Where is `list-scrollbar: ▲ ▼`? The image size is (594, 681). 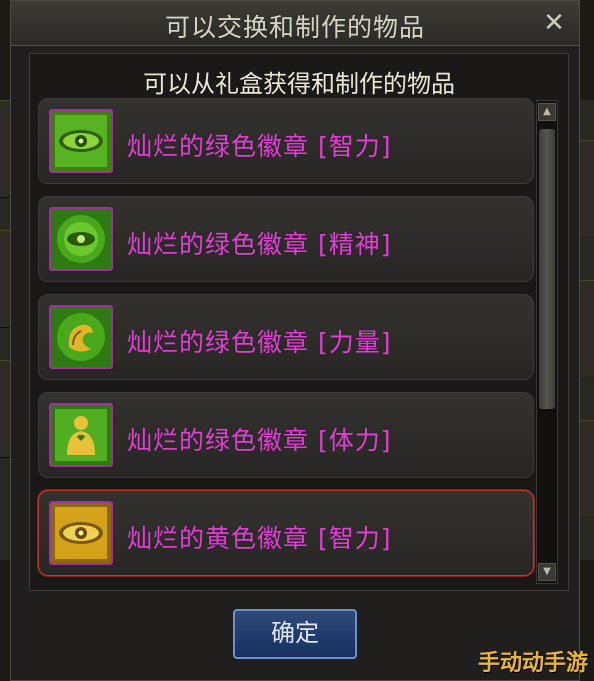
list-scrollbar: ▲ ▼ is located at coordinates (547, 342).